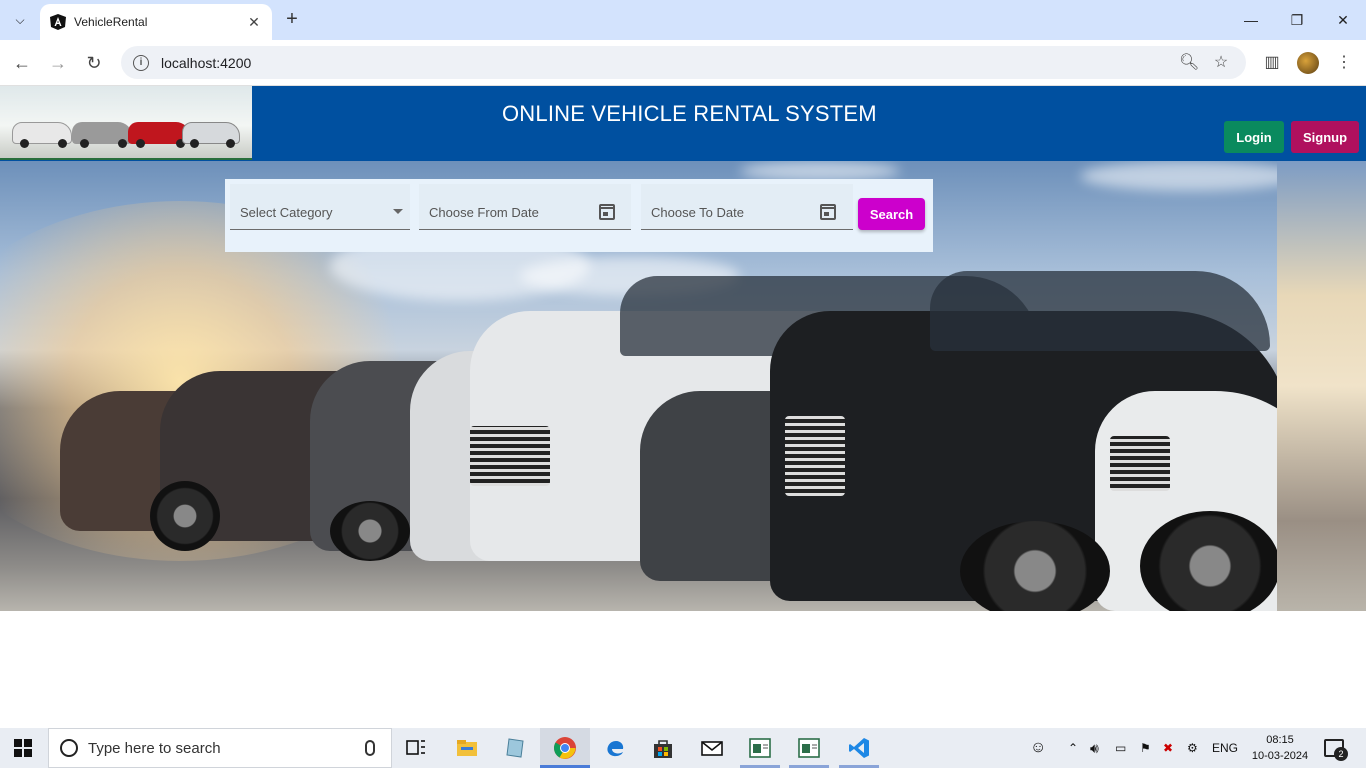 The image size is (1366, 768). What do you see at coordinates (58, 63) in the screenshot?
I see `forward-arrow-icon: →` at bounding box center [58, 63].